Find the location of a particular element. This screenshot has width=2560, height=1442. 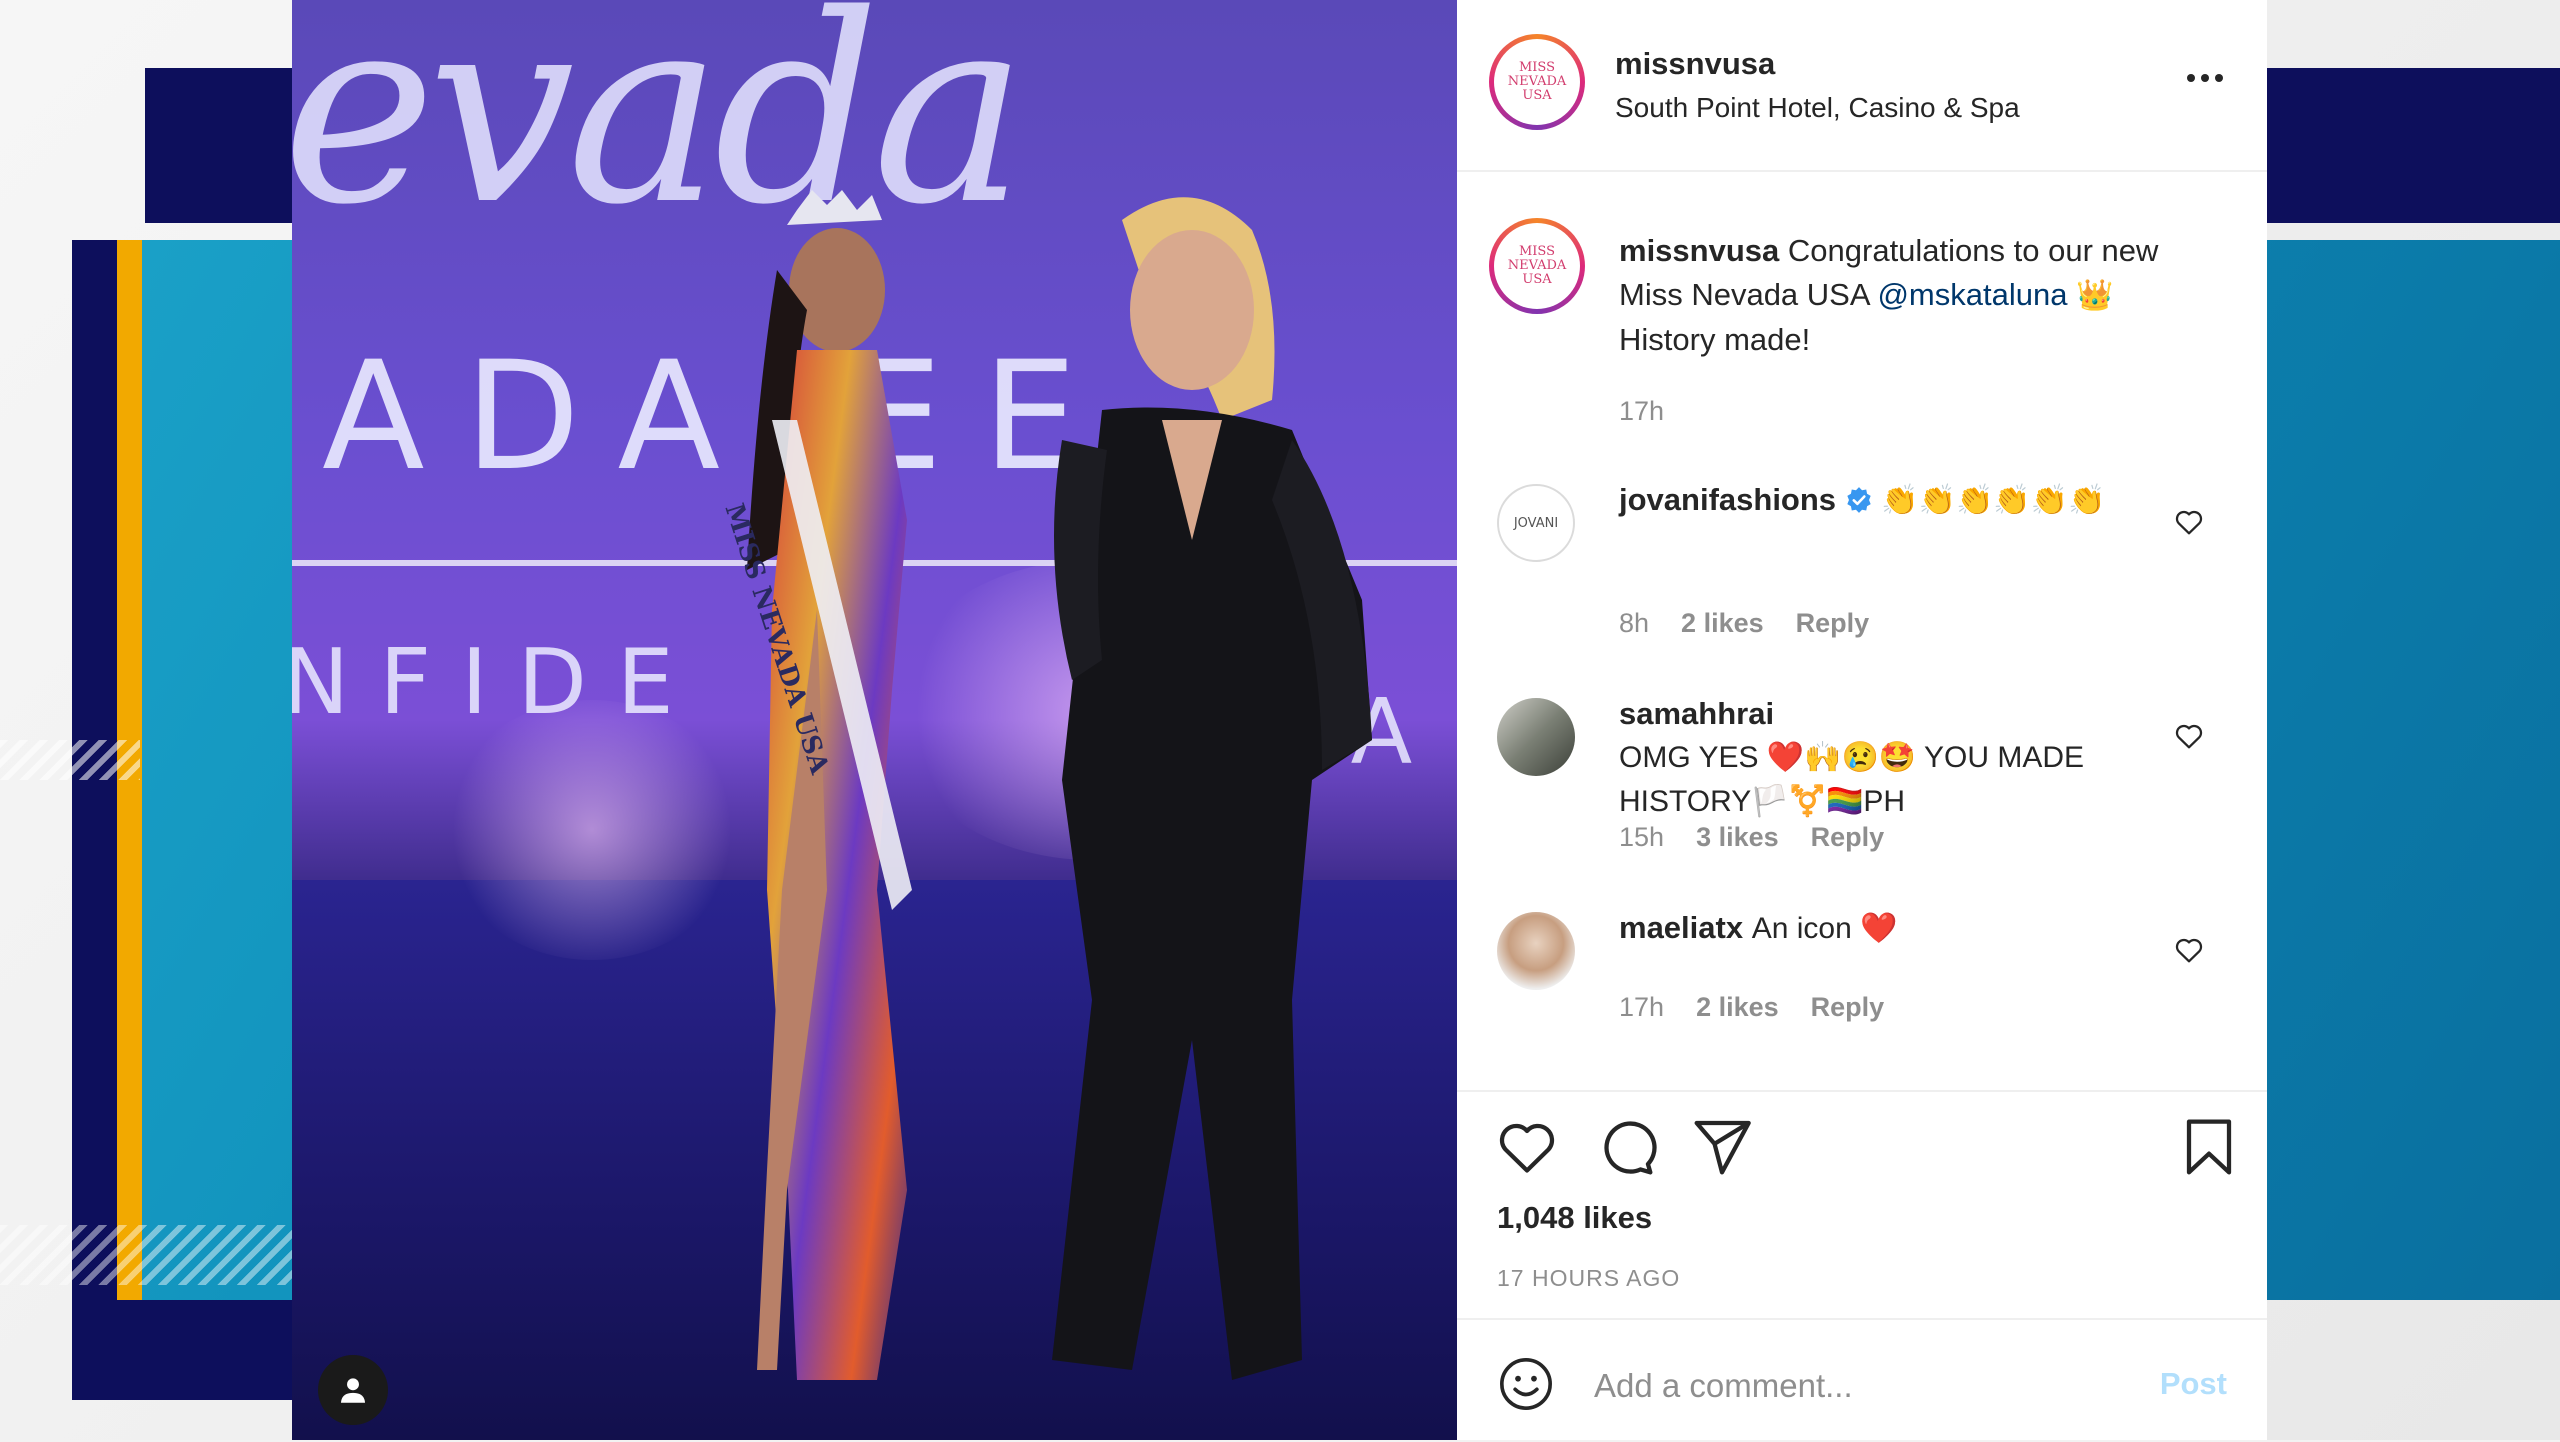

author-username: missnvusa is located at coordinates (1695, 64).